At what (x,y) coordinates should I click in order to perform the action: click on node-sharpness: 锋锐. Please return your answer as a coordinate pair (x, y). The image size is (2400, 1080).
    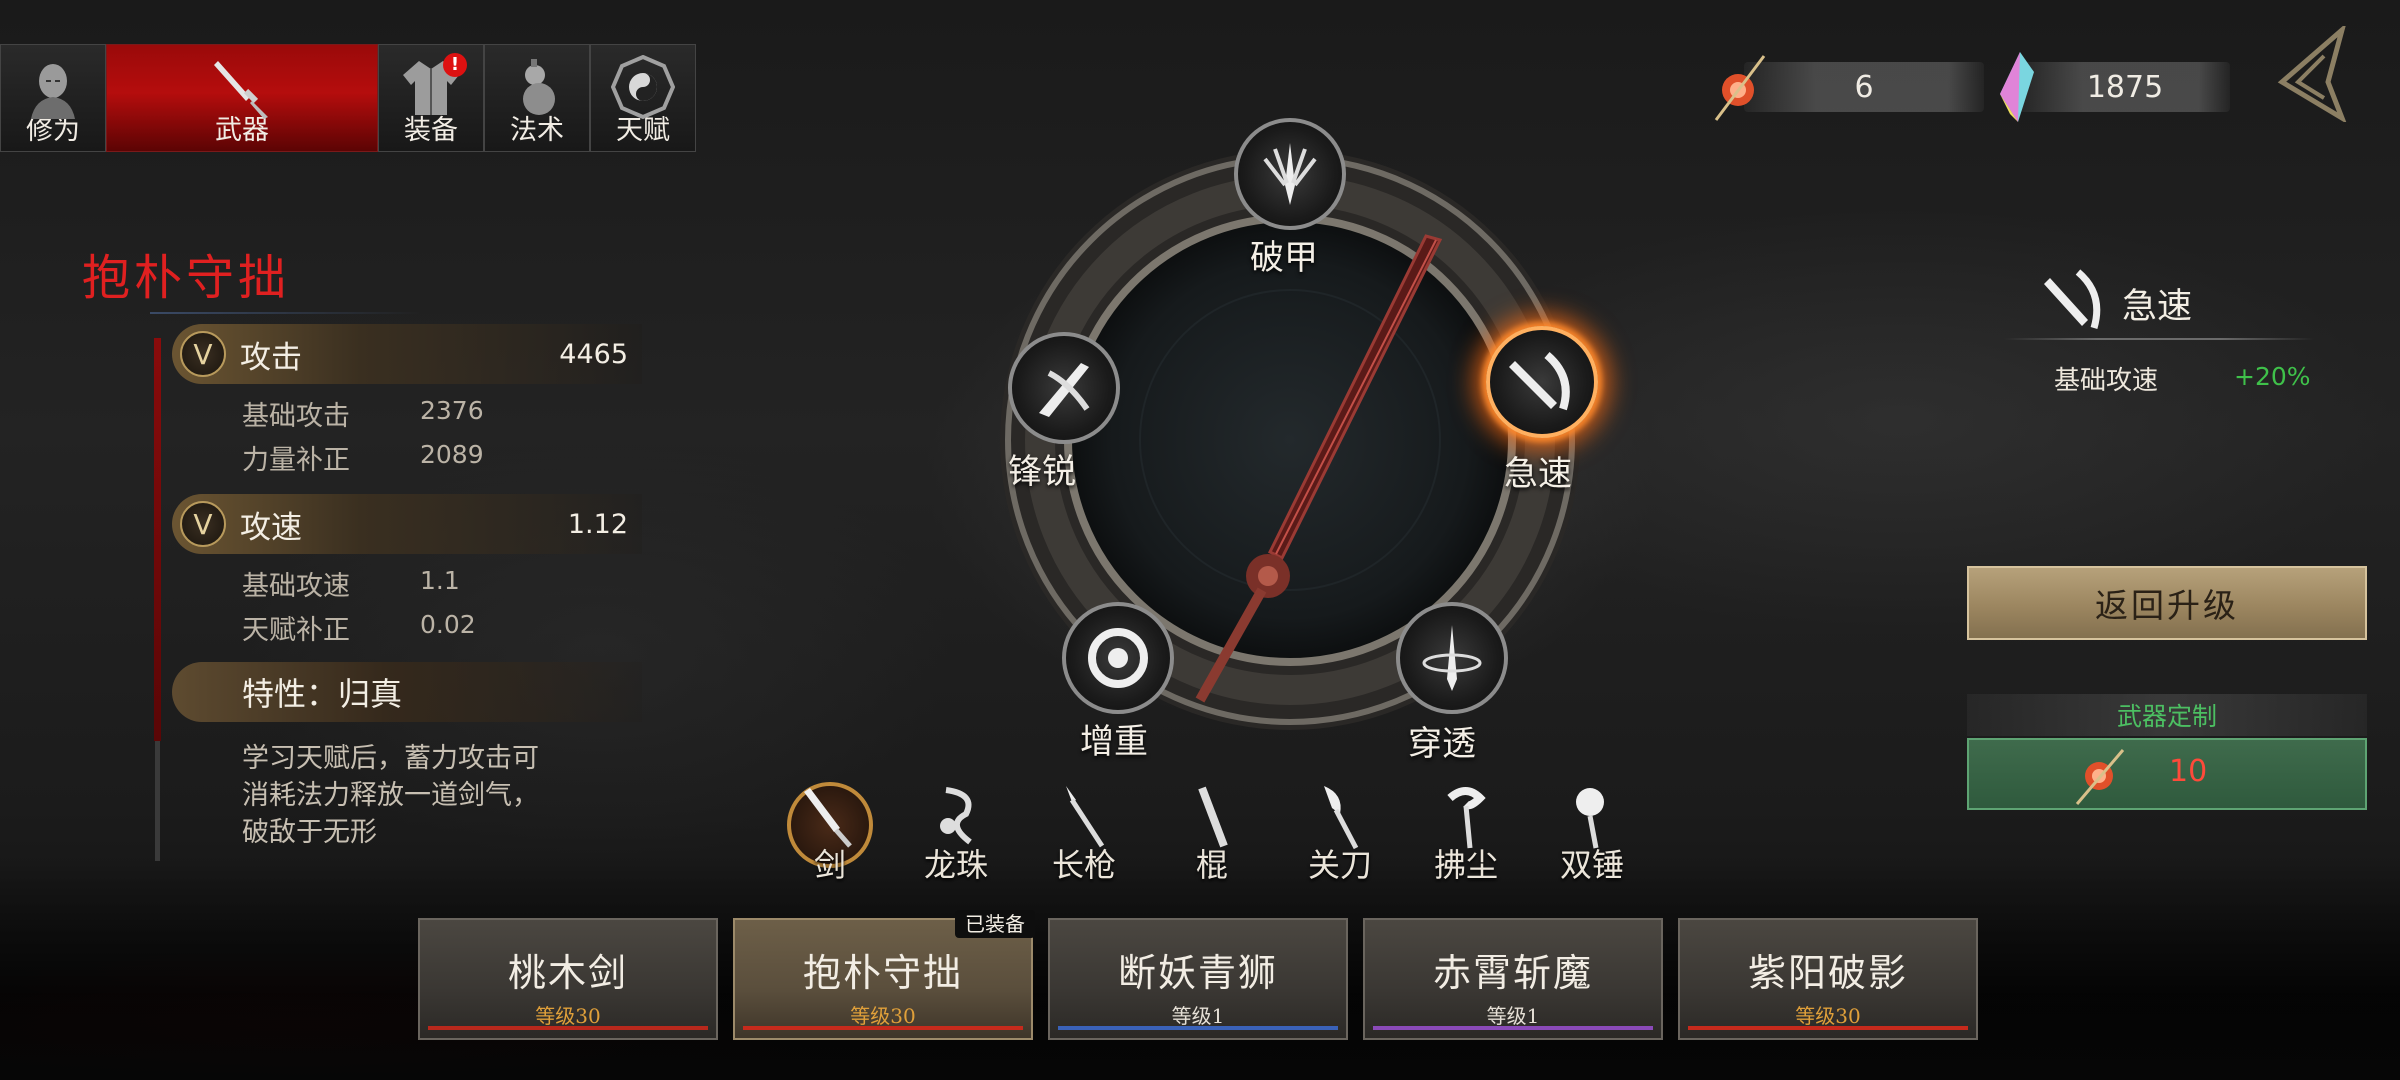
    Looking at the image, I should click on (1064, 412).